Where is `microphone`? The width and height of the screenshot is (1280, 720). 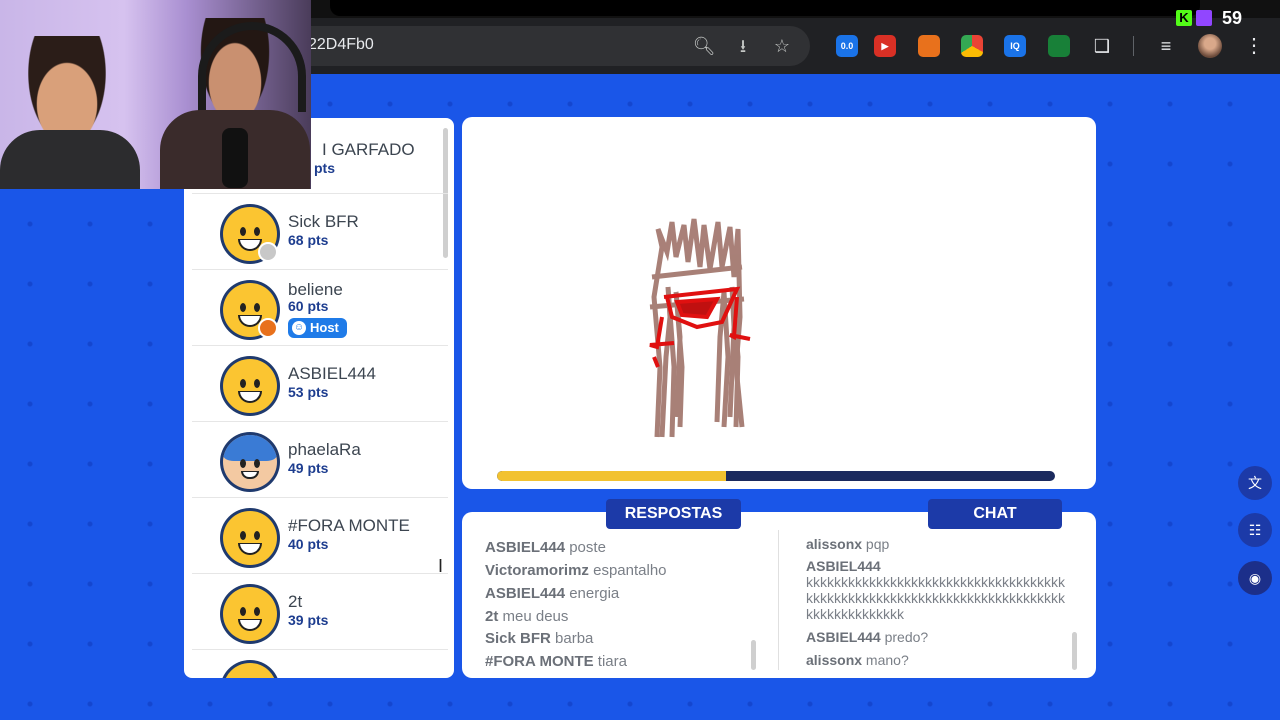
microphone is located at coordinates (235, 158).